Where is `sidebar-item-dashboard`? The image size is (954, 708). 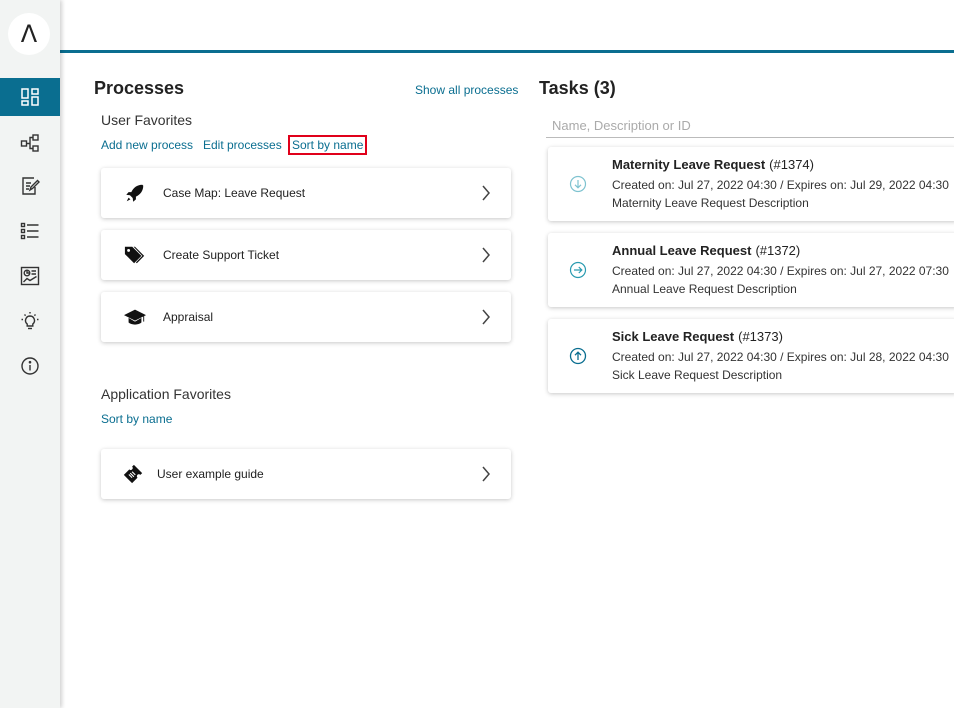 sidebar-item-dashboard is located at coordinates (30, 97).